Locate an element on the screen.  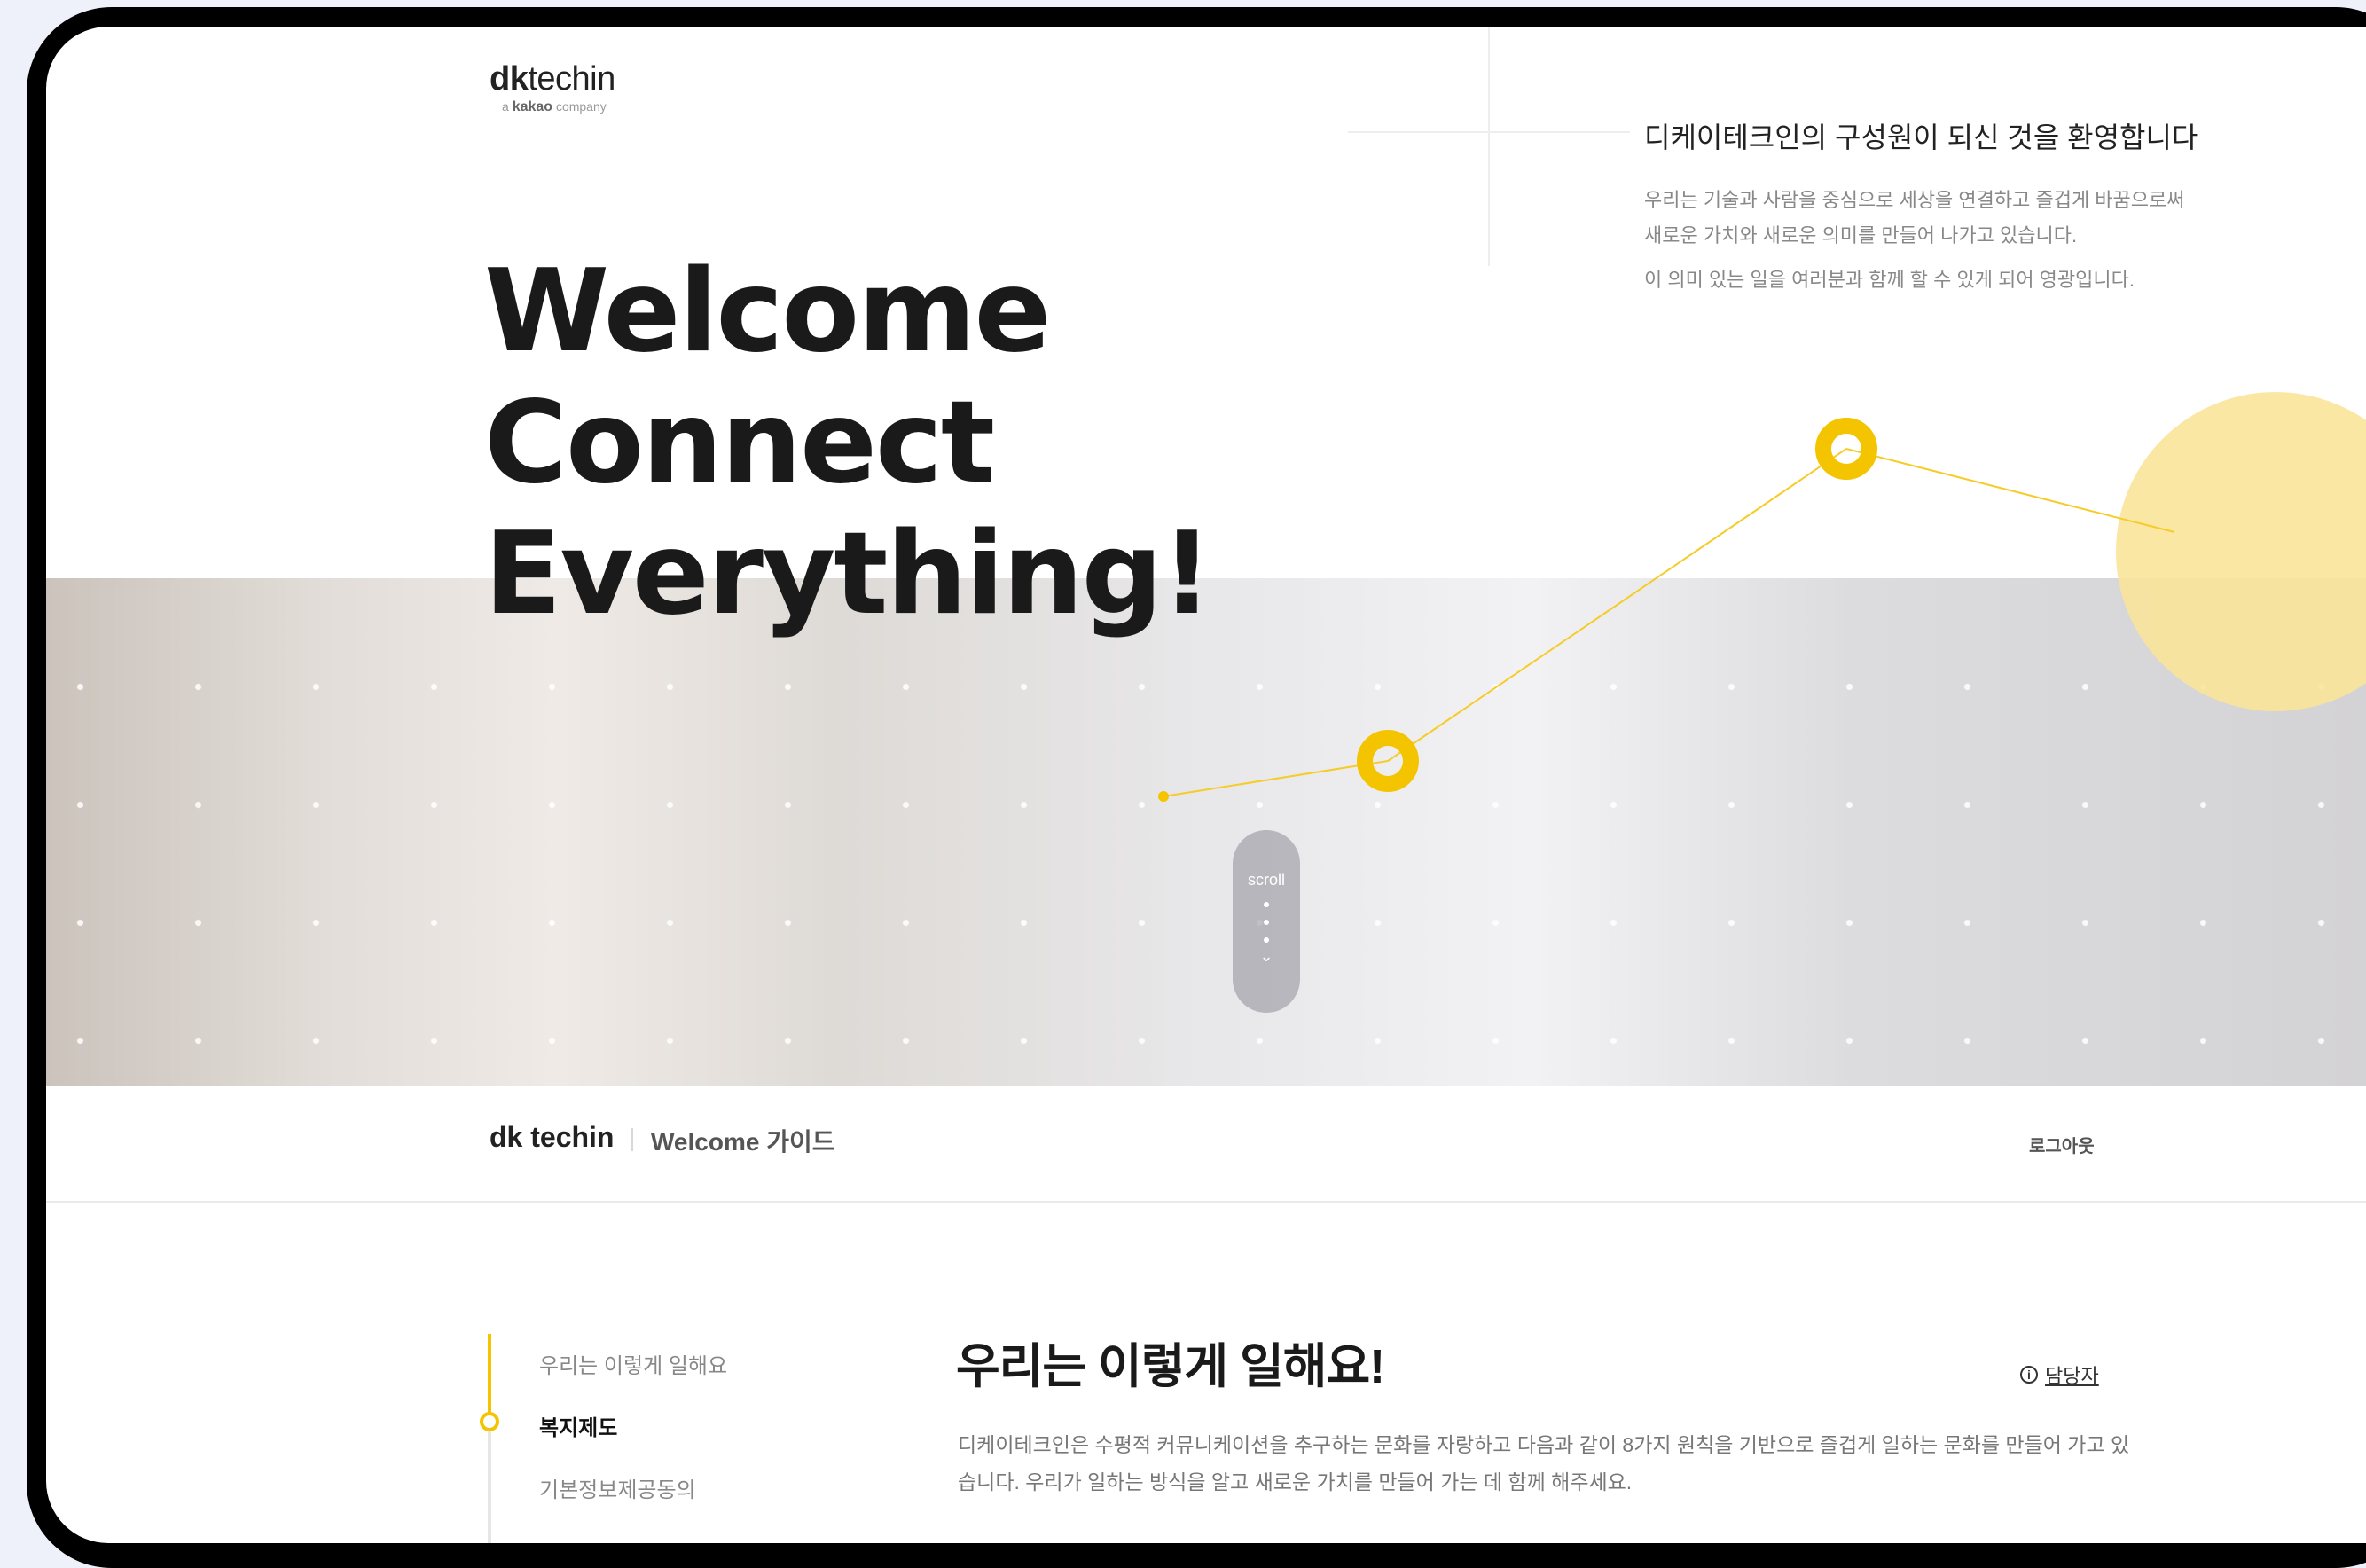
manager-link: i 담당자 is located at coordinates (2059, 1374).